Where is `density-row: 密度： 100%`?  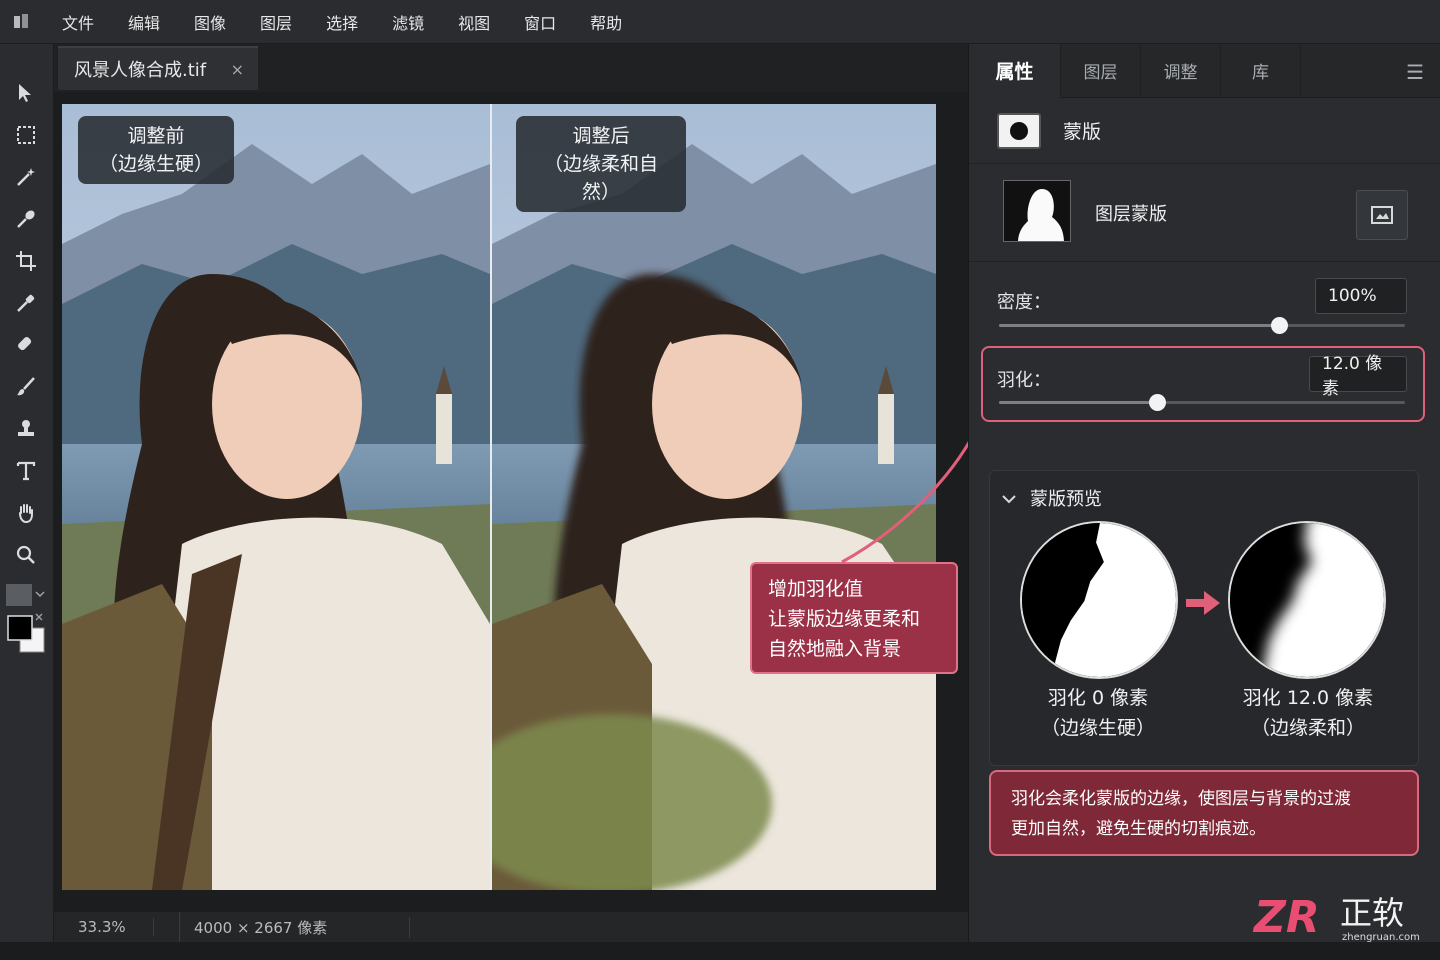
density-row: 密度： 100% is located at coordinates (1202, 306).